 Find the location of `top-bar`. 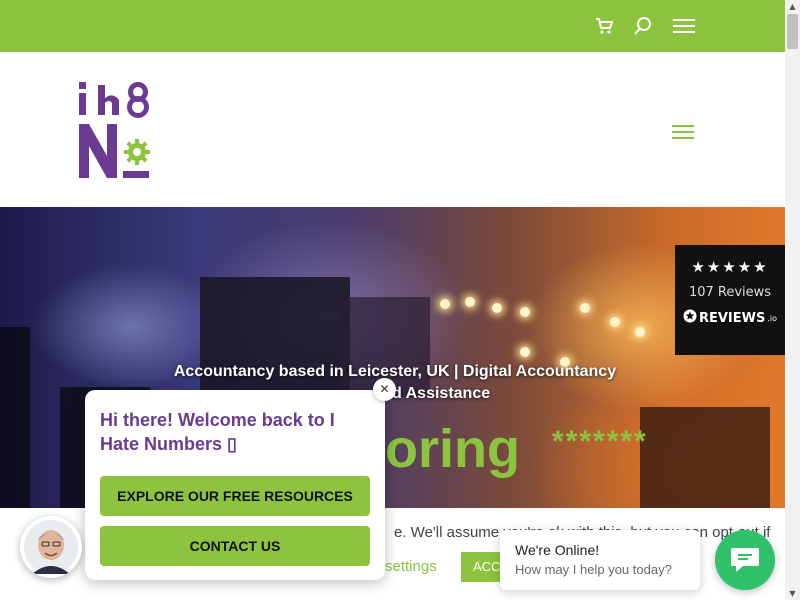

top-bar is located at coordinates (392, 26).